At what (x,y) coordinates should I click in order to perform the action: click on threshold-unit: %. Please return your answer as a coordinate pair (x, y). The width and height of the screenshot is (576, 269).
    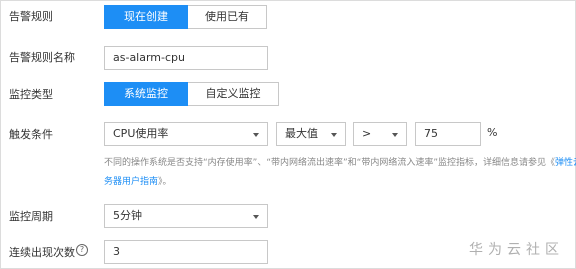
    Looking at the image, I should click on (492, 132).